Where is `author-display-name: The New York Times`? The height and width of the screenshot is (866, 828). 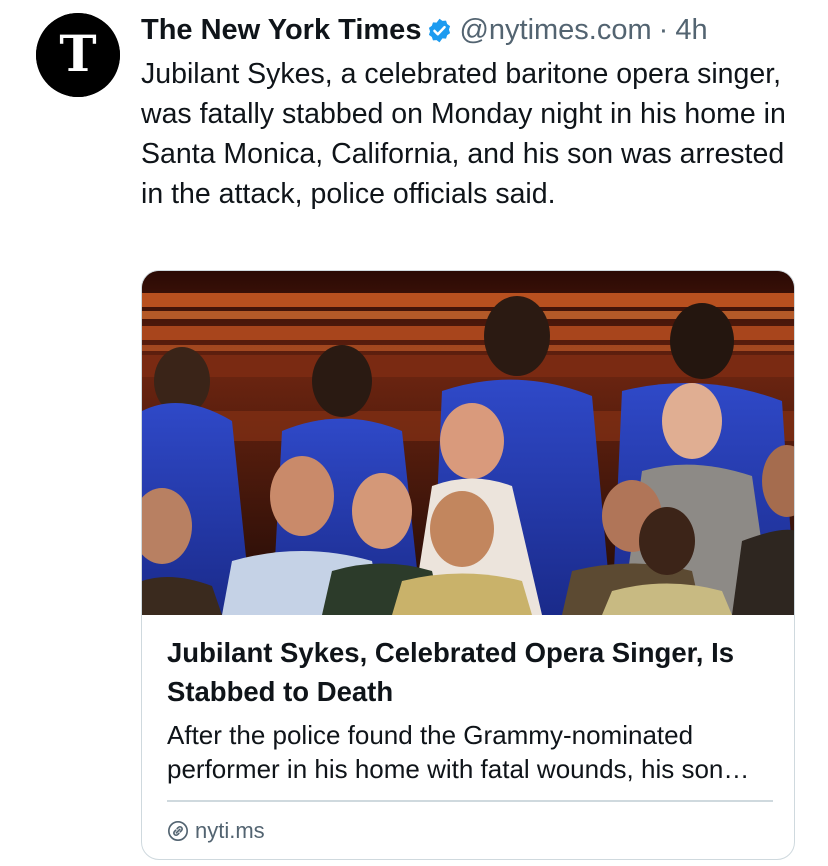 author-display-name: The New York Times is located at coordinates (281, 30).